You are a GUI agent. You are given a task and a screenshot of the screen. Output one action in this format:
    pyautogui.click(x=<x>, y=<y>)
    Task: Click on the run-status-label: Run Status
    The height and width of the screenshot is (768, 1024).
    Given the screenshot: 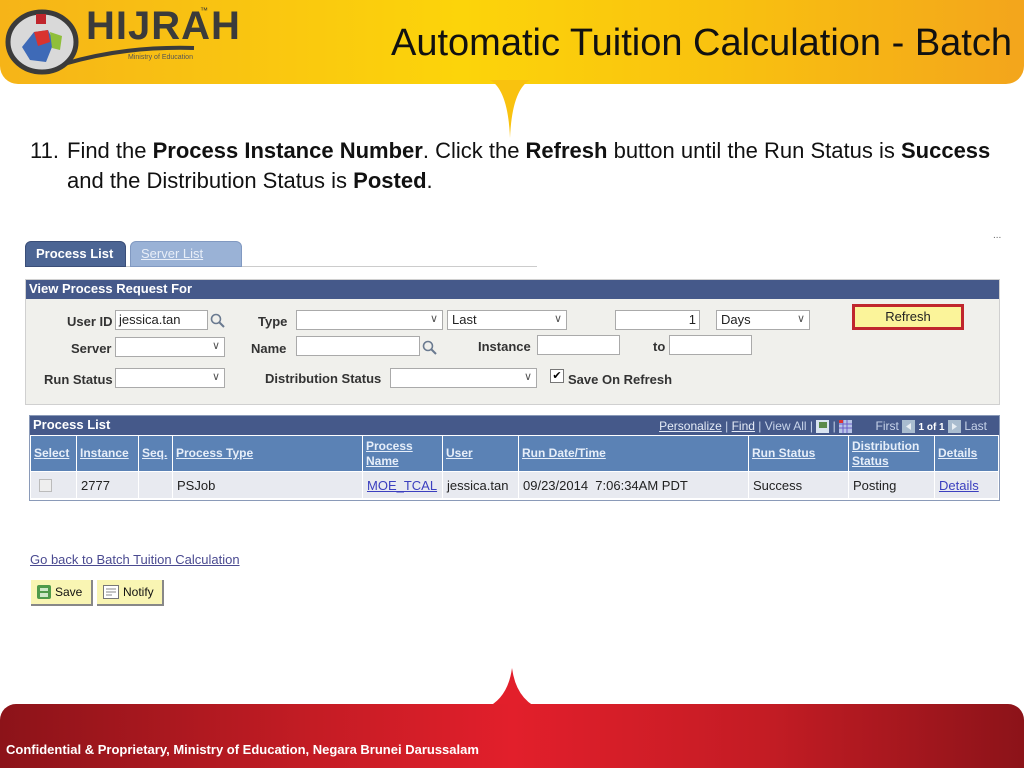 What is the action you would take?
    pyautogui.click(x=78, y=379)
    